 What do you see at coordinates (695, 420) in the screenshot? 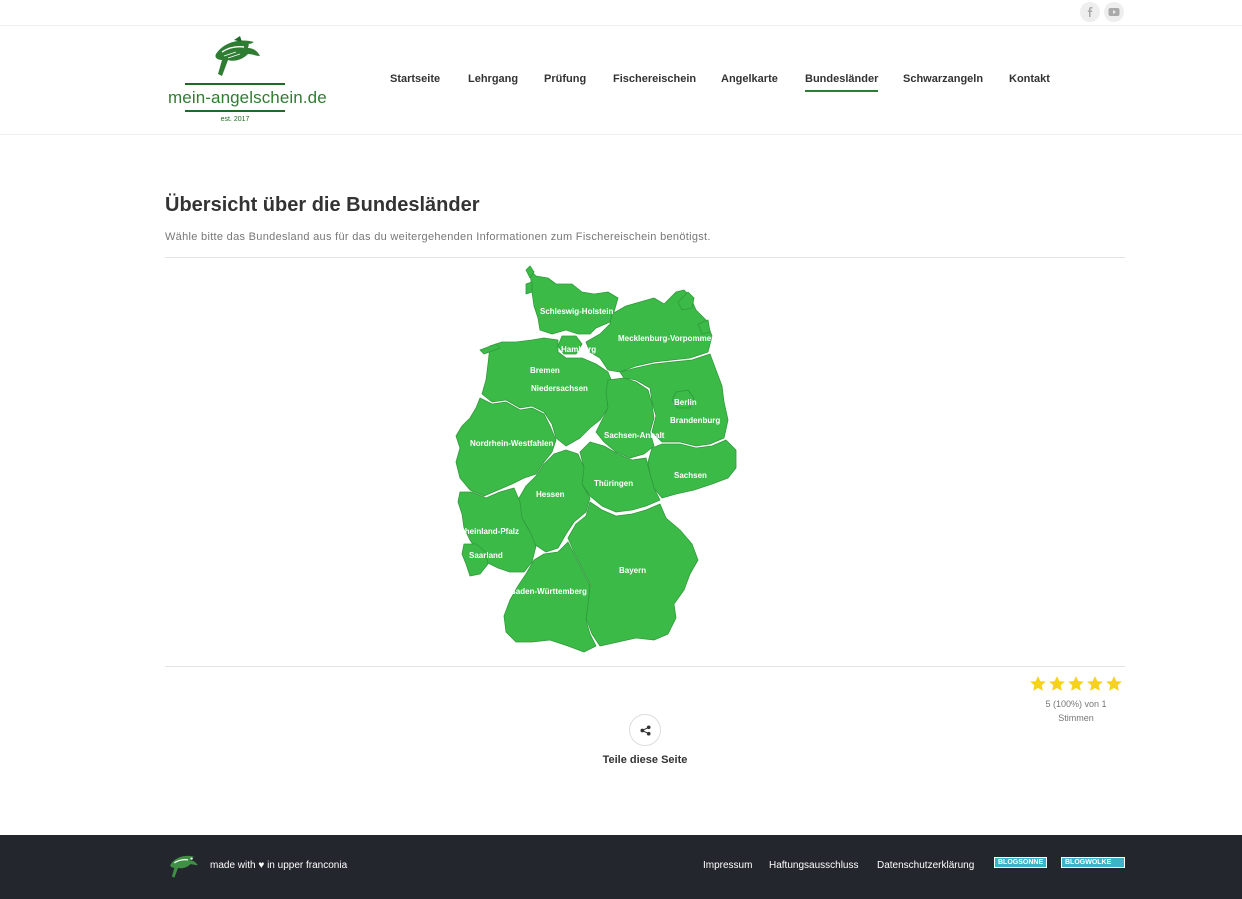
I see `map-label-brandenburg: Brandenburg` at bounding box center [695, 420].